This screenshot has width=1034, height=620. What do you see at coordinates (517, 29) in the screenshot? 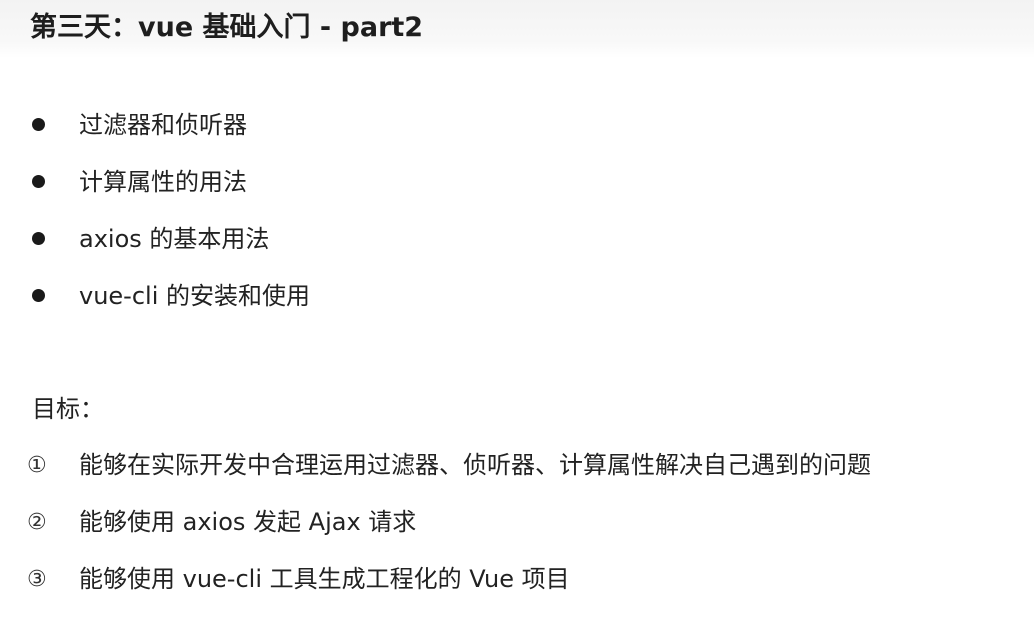
I see `title-bar: 第三天：vue 基础入门 - part2` at bounding box center [517, 29].